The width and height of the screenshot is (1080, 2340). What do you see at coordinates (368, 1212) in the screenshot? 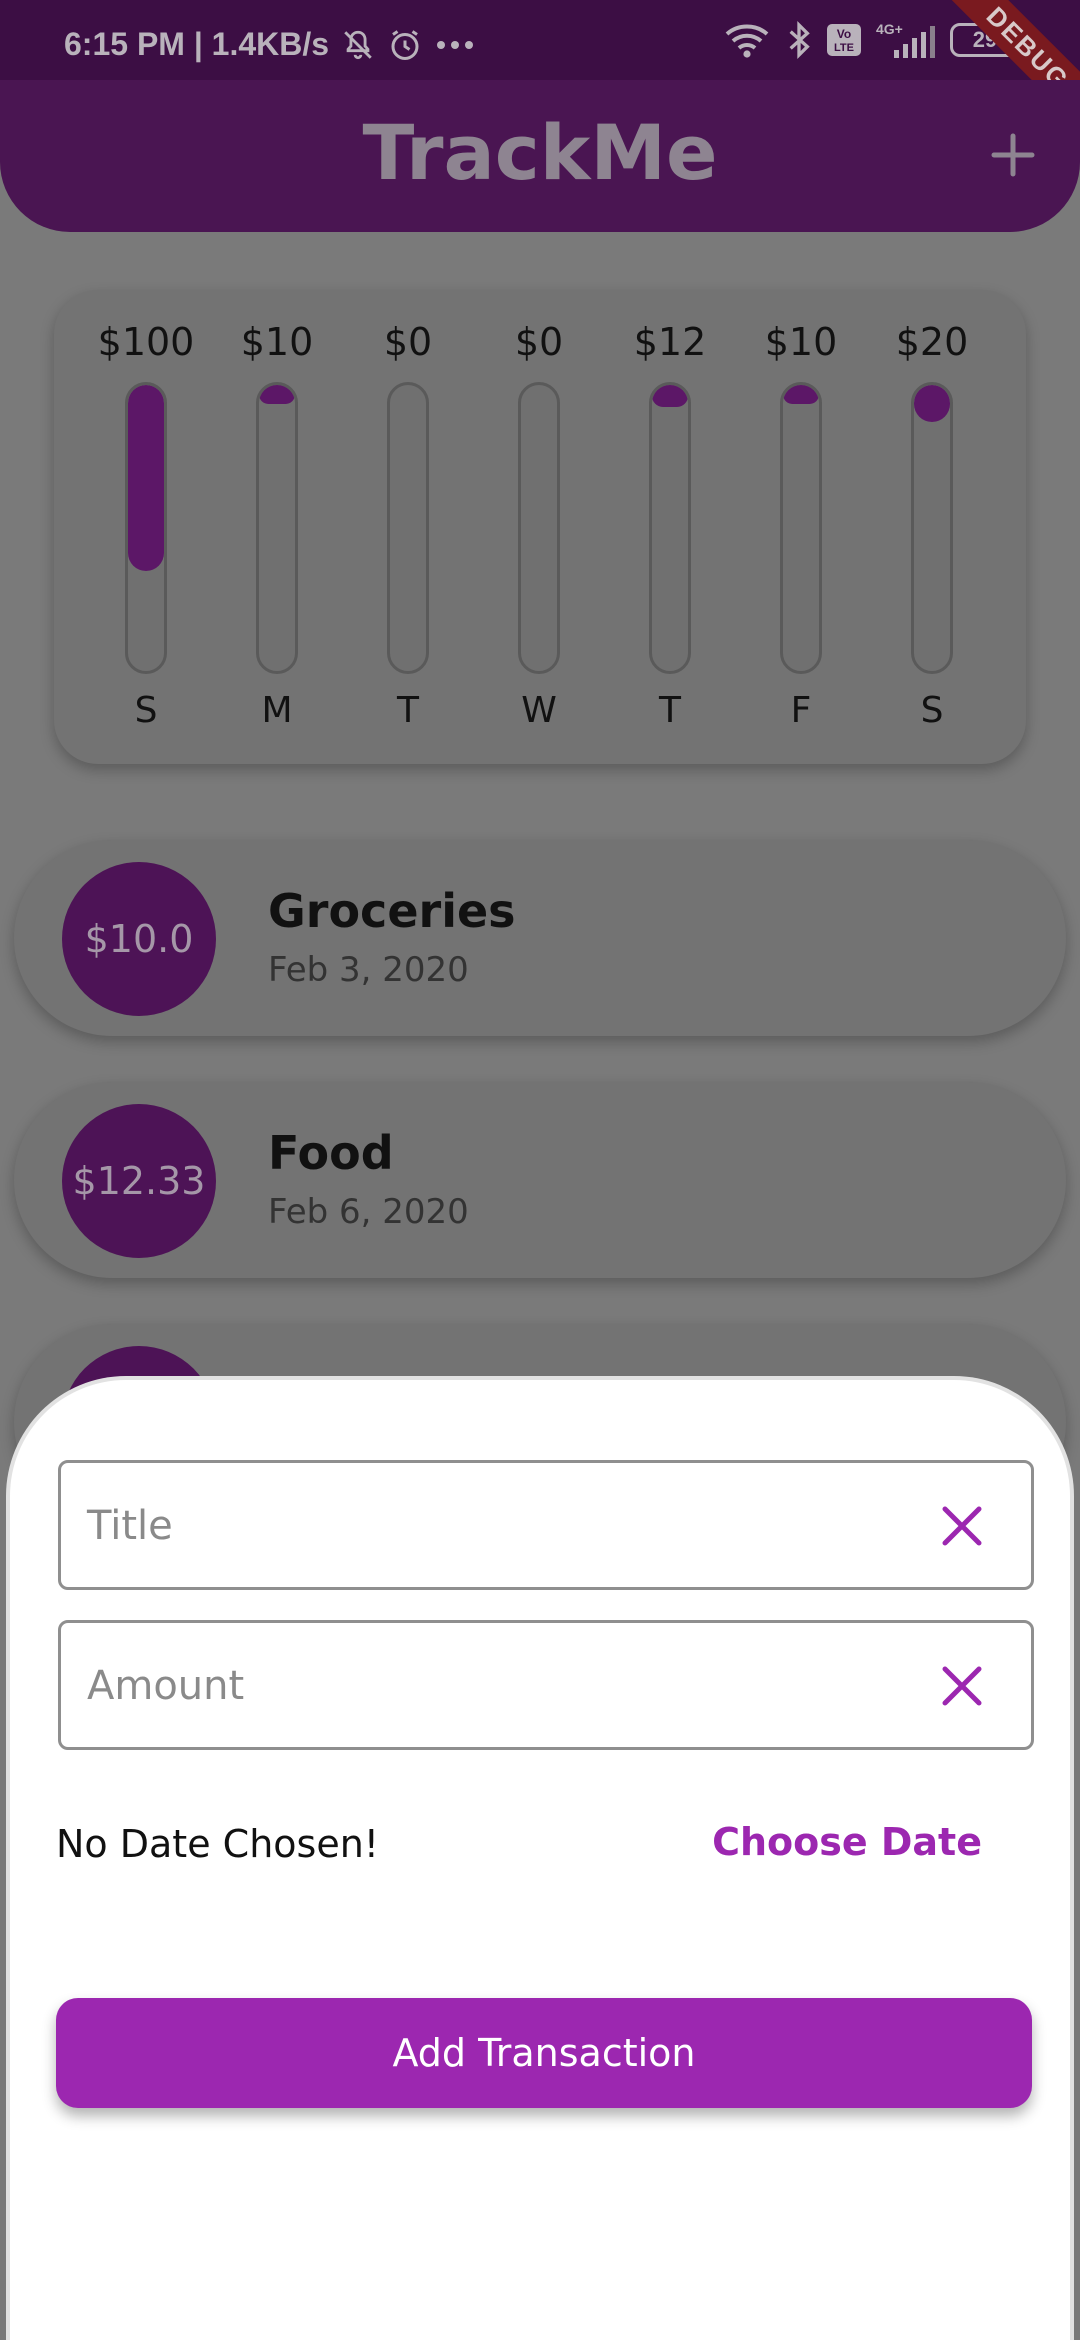
I see `transaction-date: Feb 6, 2020` at bounding box center [368, 1212].